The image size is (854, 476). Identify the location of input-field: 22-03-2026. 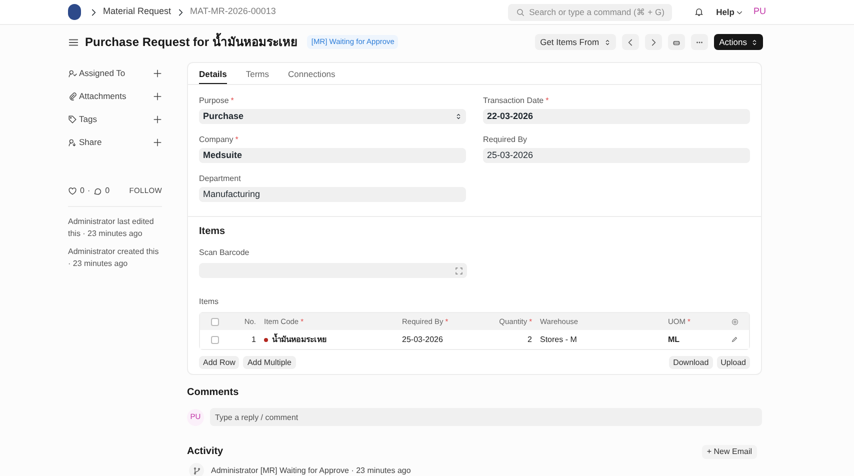
(616, 116).